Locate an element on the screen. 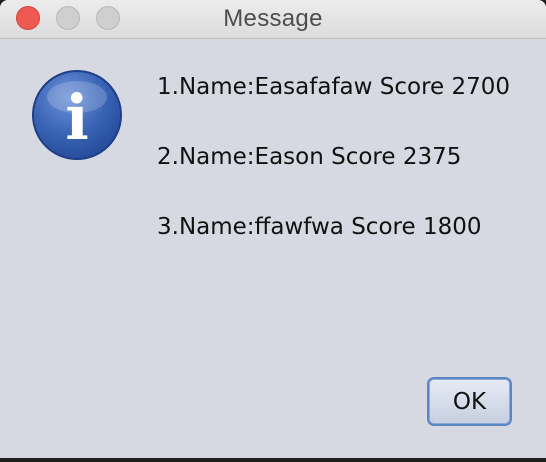  score-entry-2: 2.Name:Eason Score 2375 is located at coordinates (309, 157).